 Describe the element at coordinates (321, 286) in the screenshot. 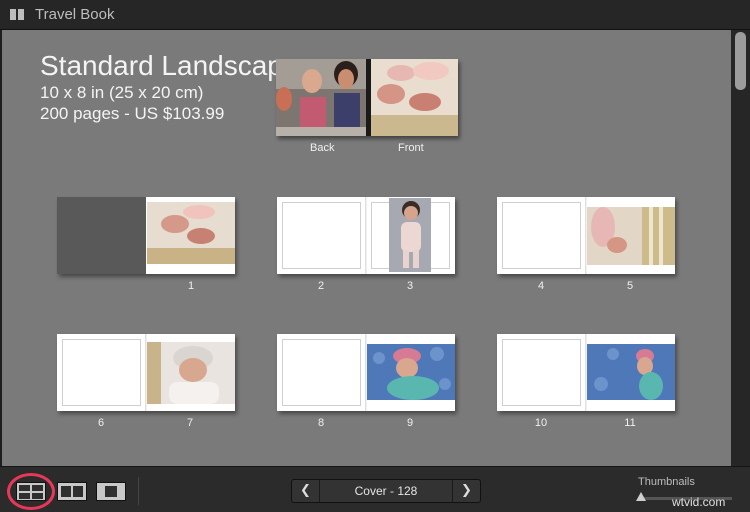

I see `page-number: 2` at that location.